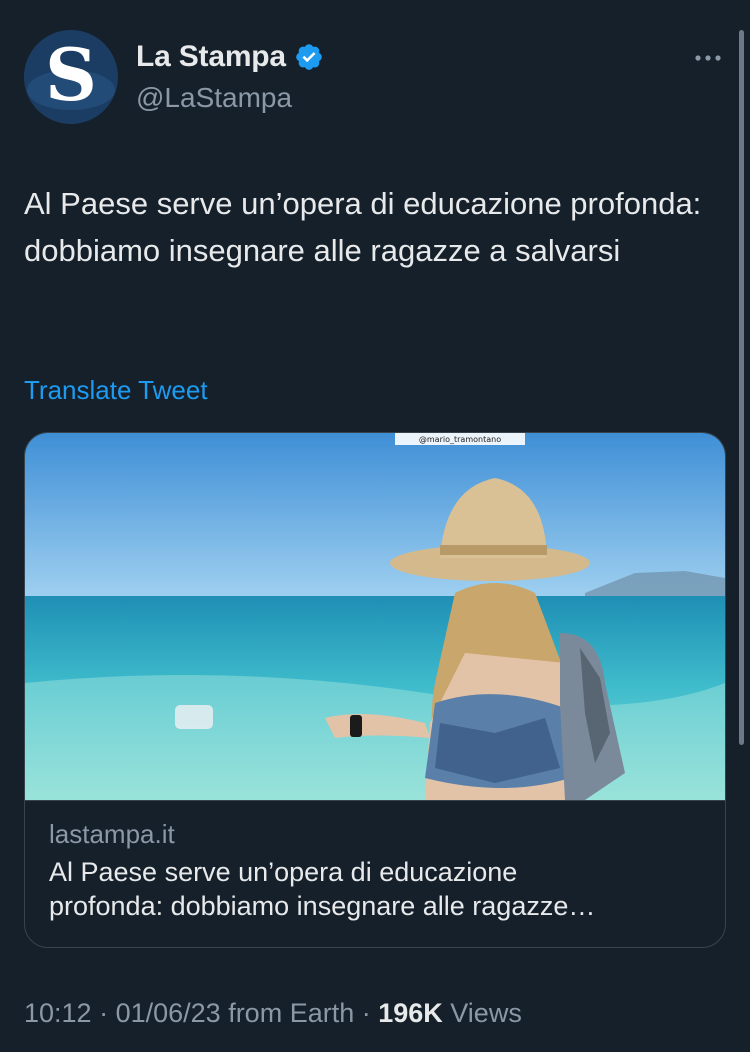 This screenshot has height=1052, width=750. What do you see at coordinates (482, 1013) in the screenshot?
I see `views-label: Views` at bounding box center [482, 1013].